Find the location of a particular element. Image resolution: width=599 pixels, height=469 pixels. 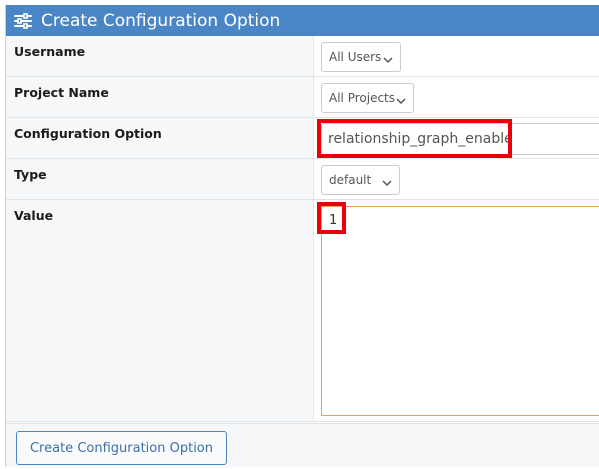

username-label: Username is located at coordinates (160, 56).